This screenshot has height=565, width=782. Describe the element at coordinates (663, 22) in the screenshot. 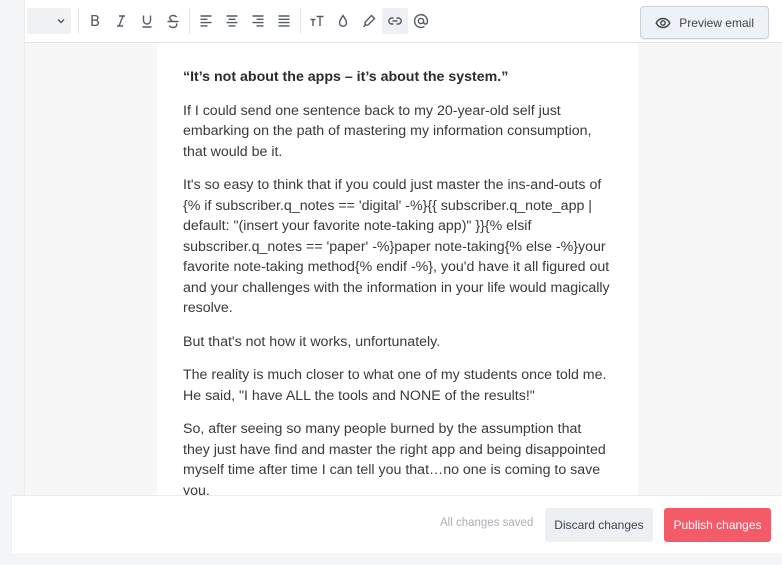

I see `eye-icon` at that location.